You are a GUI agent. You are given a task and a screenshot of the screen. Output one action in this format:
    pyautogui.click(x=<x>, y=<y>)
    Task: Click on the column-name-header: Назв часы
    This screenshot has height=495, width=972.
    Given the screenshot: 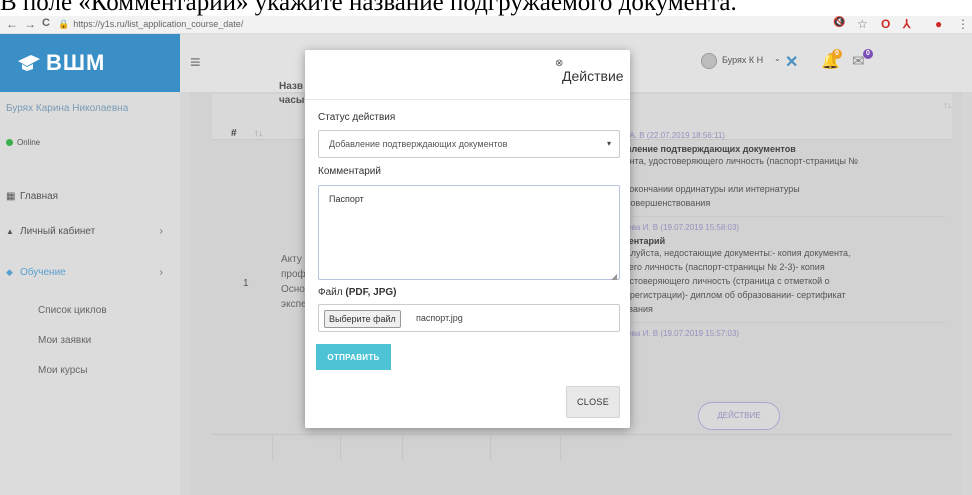 What is the action you would take?
    pyautogui.click(x=291, y=94)
    